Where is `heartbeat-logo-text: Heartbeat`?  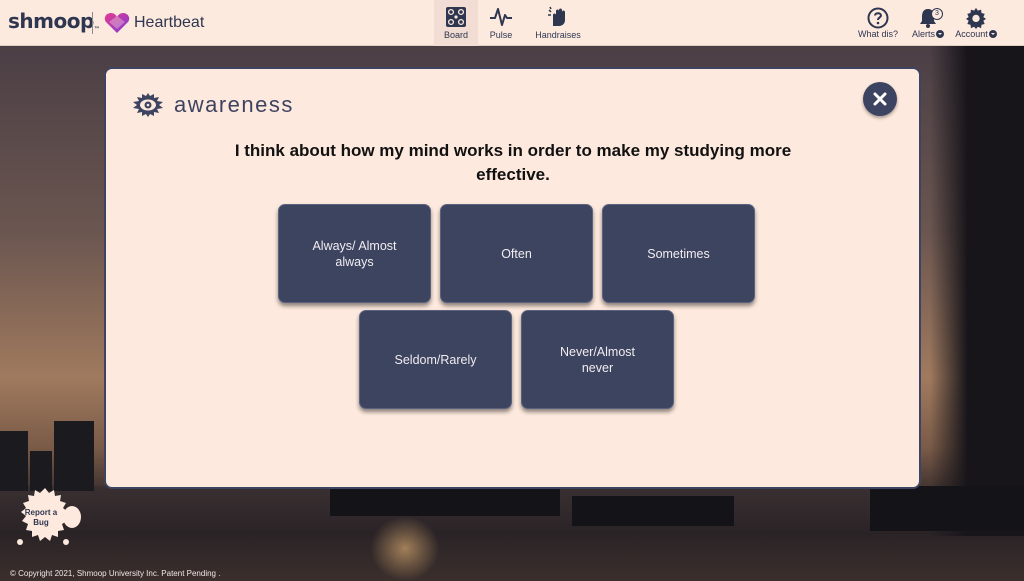
heartbeat-logo-text: Heartbeat is located at coordinates (169, 22).